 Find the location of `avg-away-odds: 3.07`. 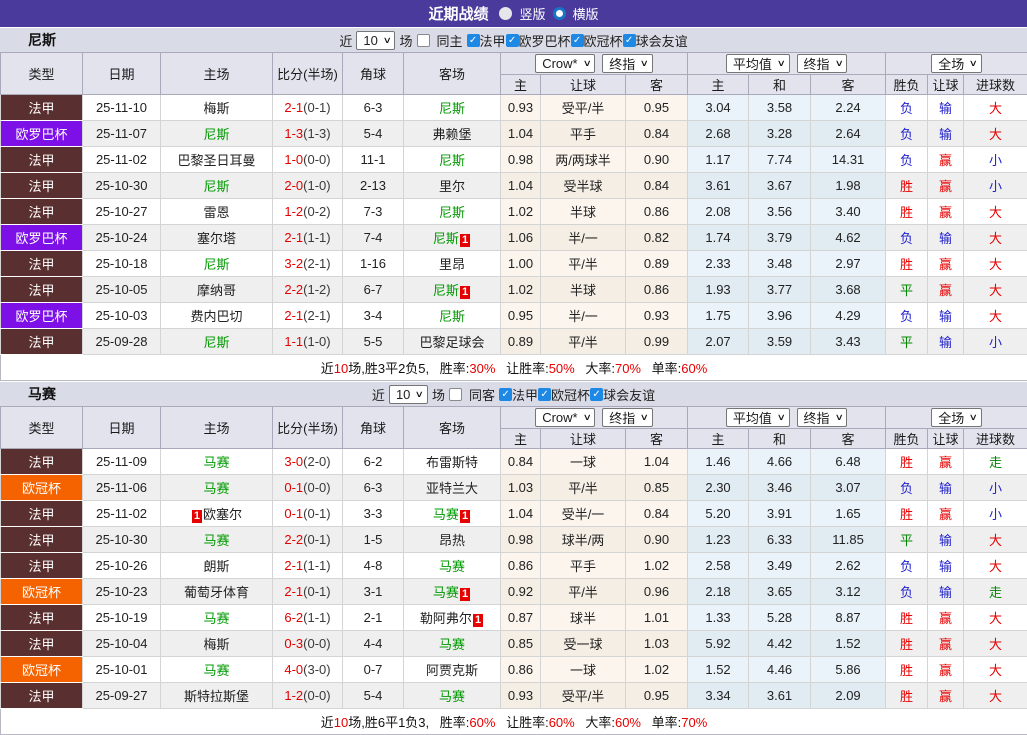

avg-away-odds: 3.07 is located at coordinates (848, 488).